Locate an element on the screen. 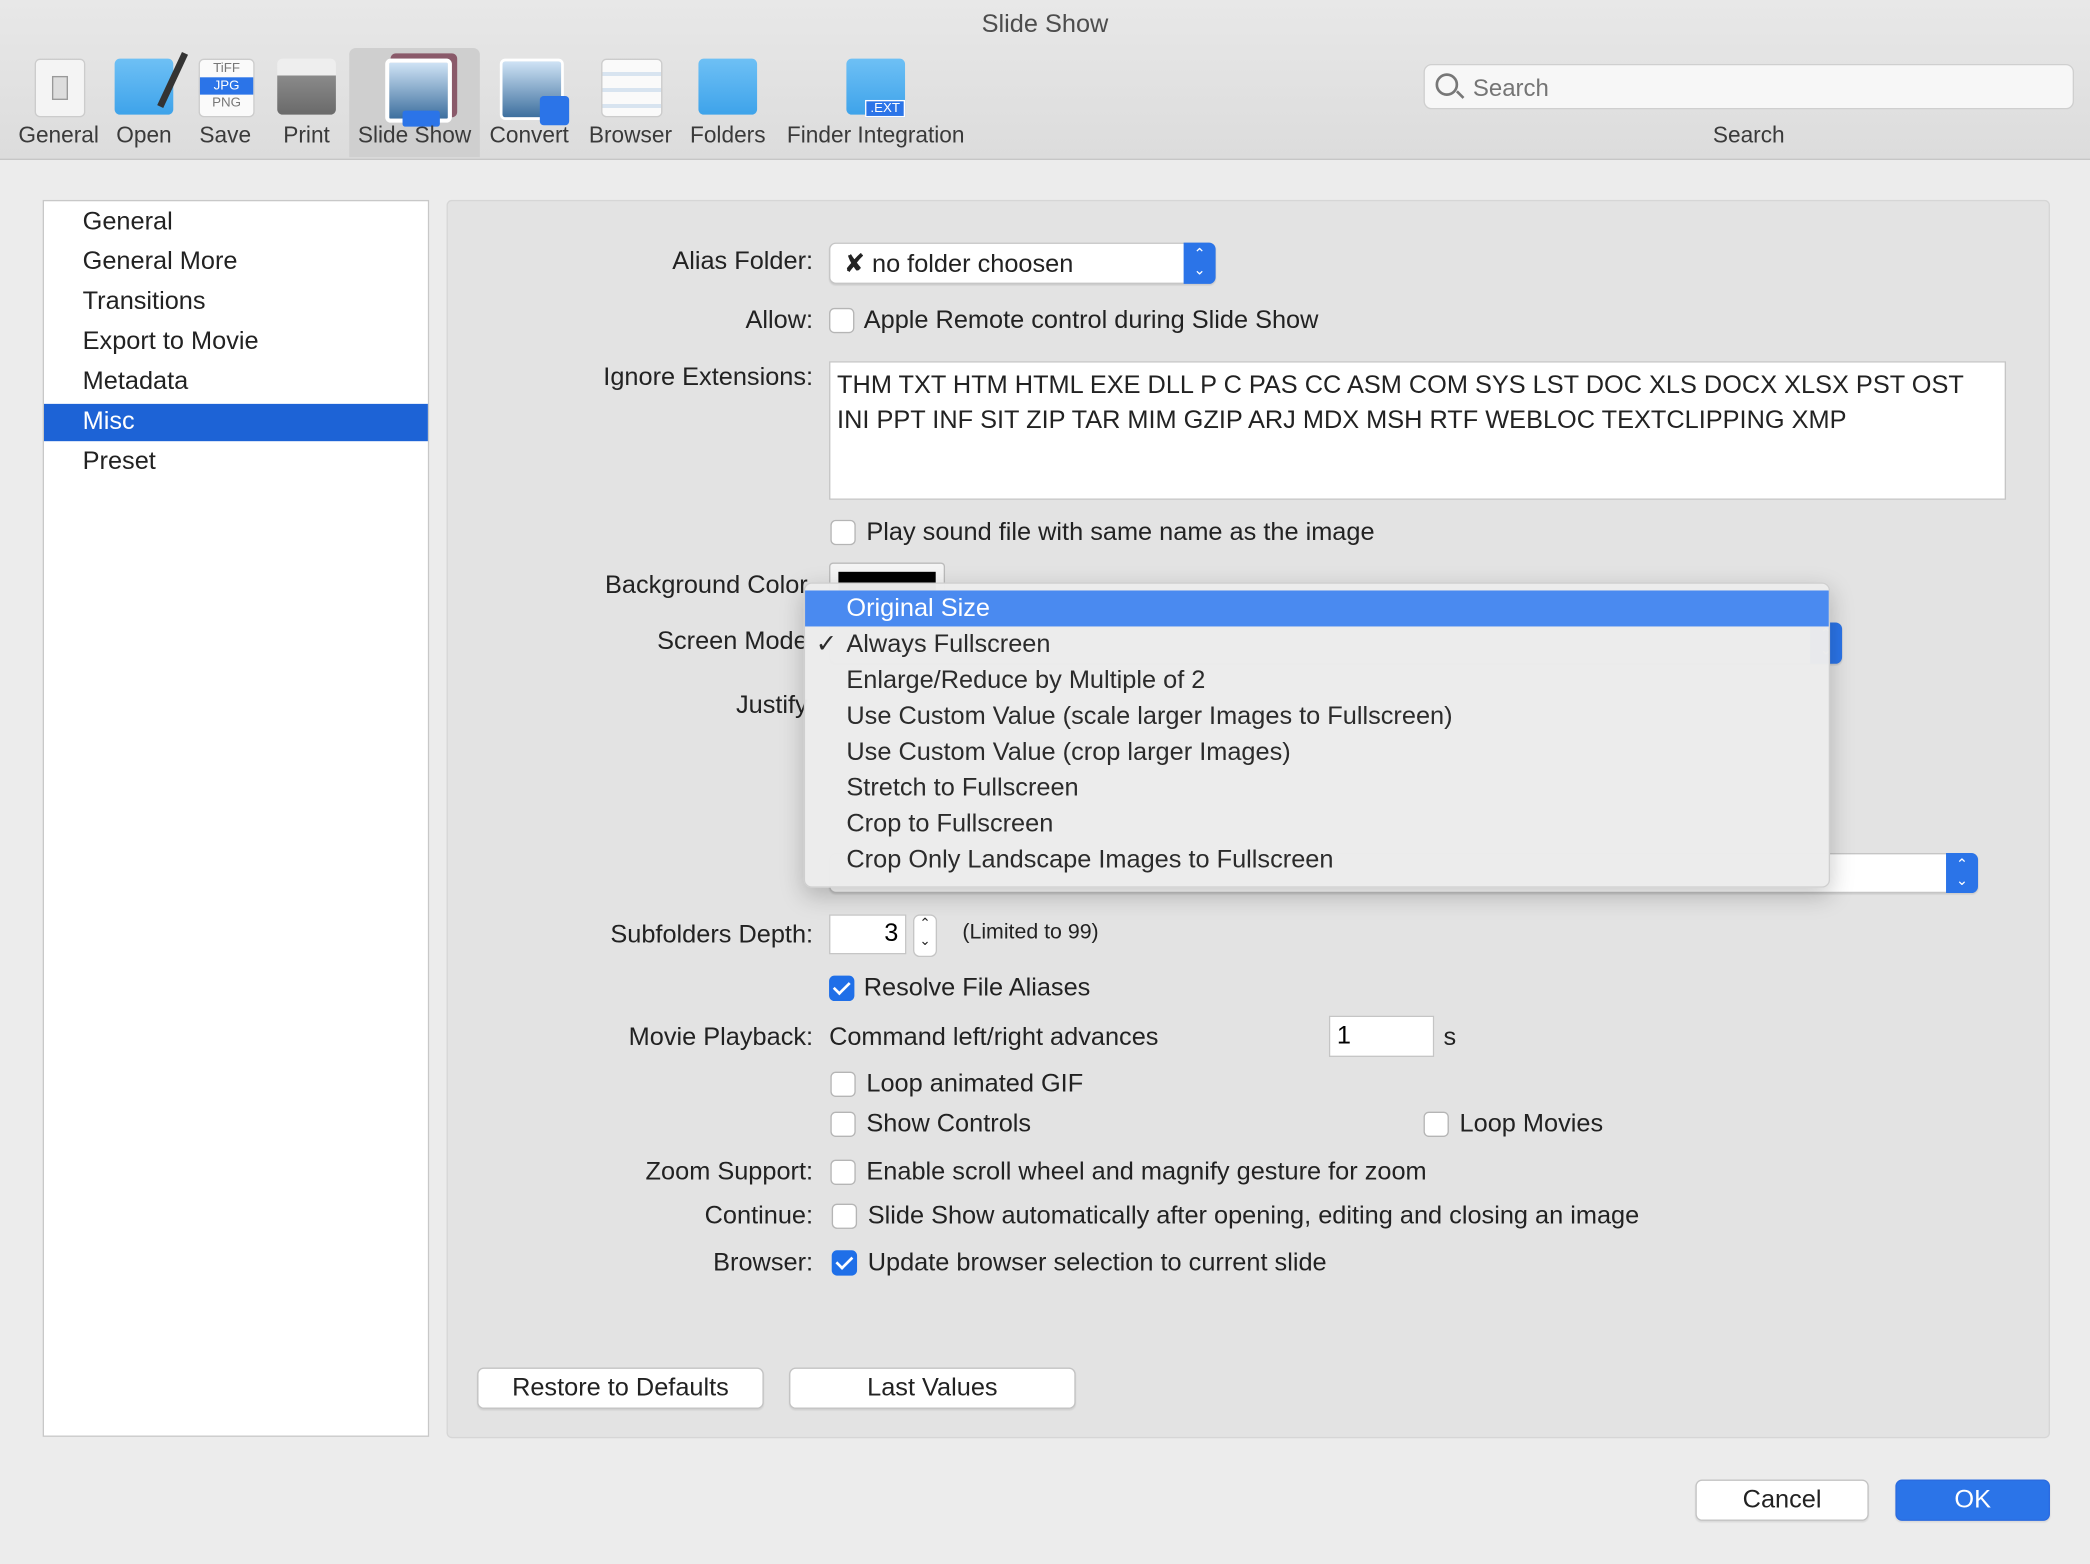 The height and width of the screenshot is (1564, 2090). window-title: Slide Show is located at coordinates (1045, 24).